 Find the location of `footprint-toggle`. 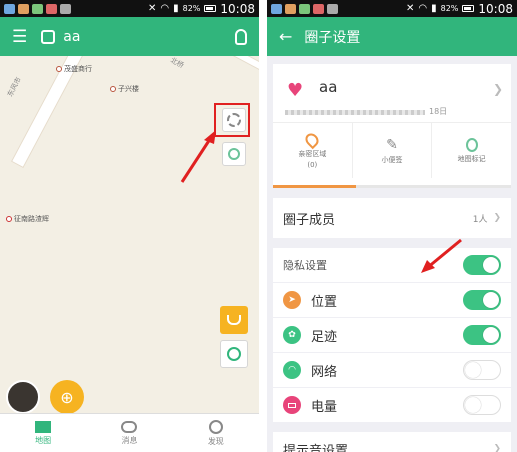

footprint-toggle is located at coordinates (482, 335).